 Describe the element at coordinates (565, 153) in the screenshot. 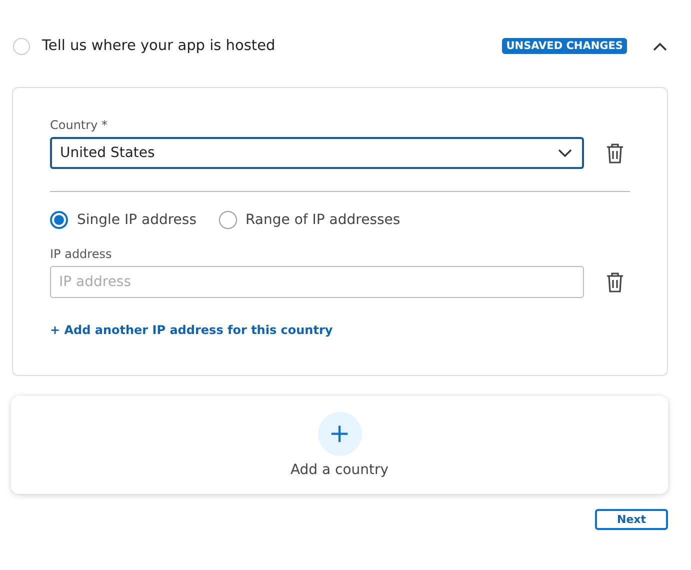

I see `caret-icon` at that location.